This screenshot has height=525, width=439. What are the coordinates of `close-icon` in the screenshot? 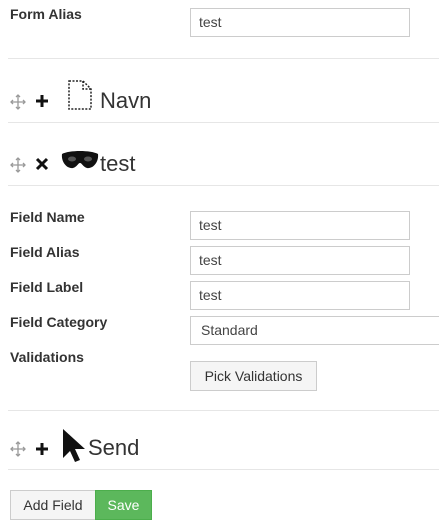 It's located at (42, 164).